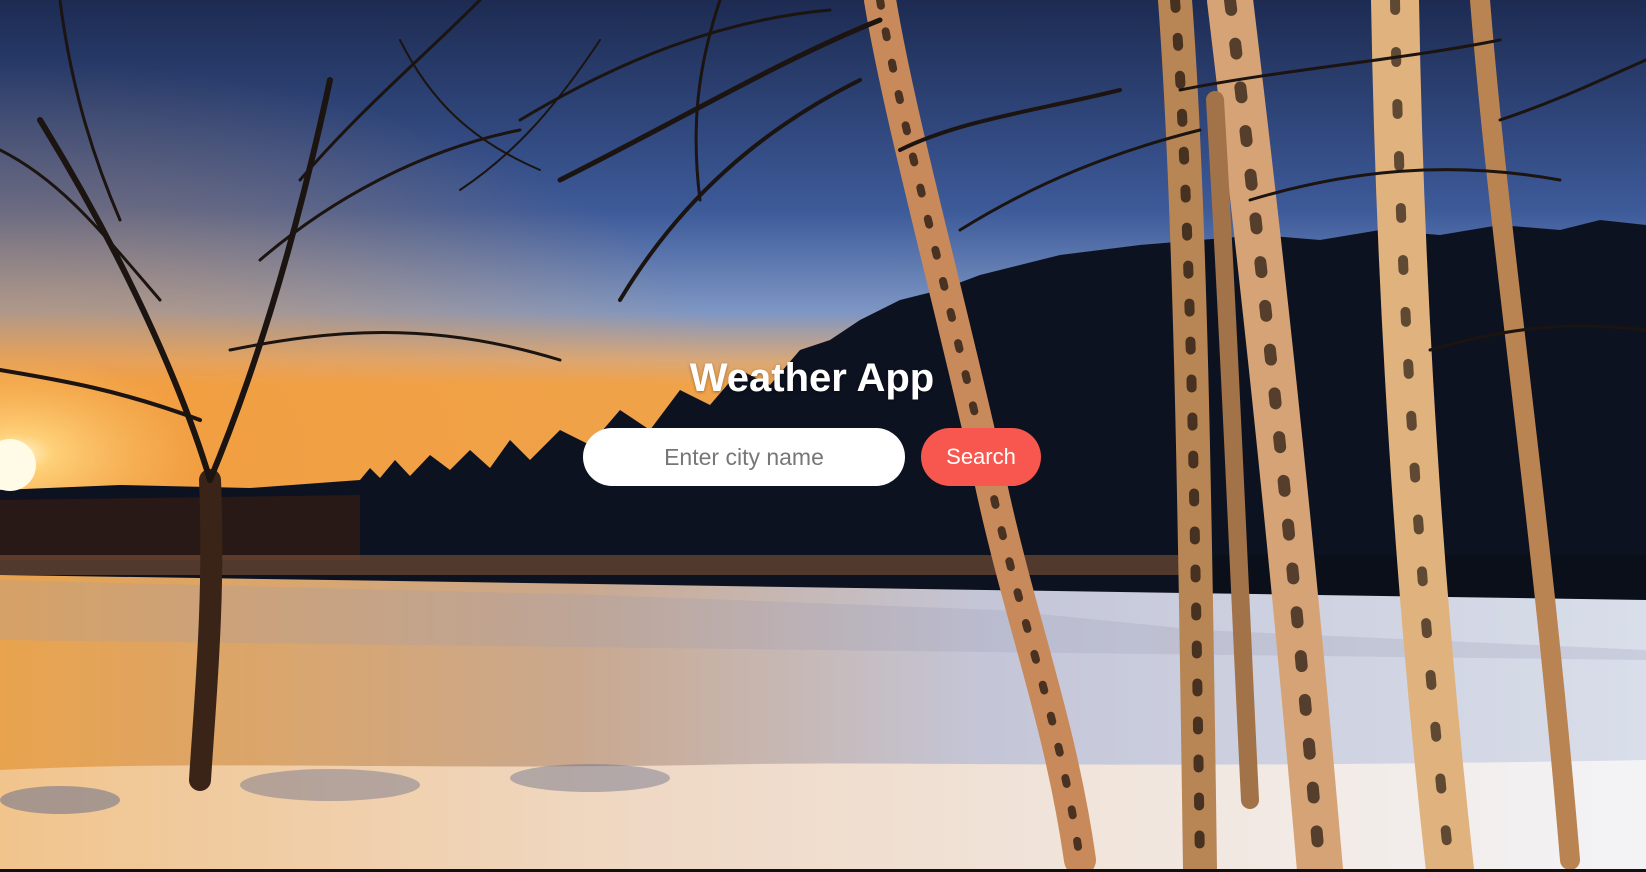 This screenshot has width=1646, height=872. I want to click on search-button: Search, so click(981, 457).